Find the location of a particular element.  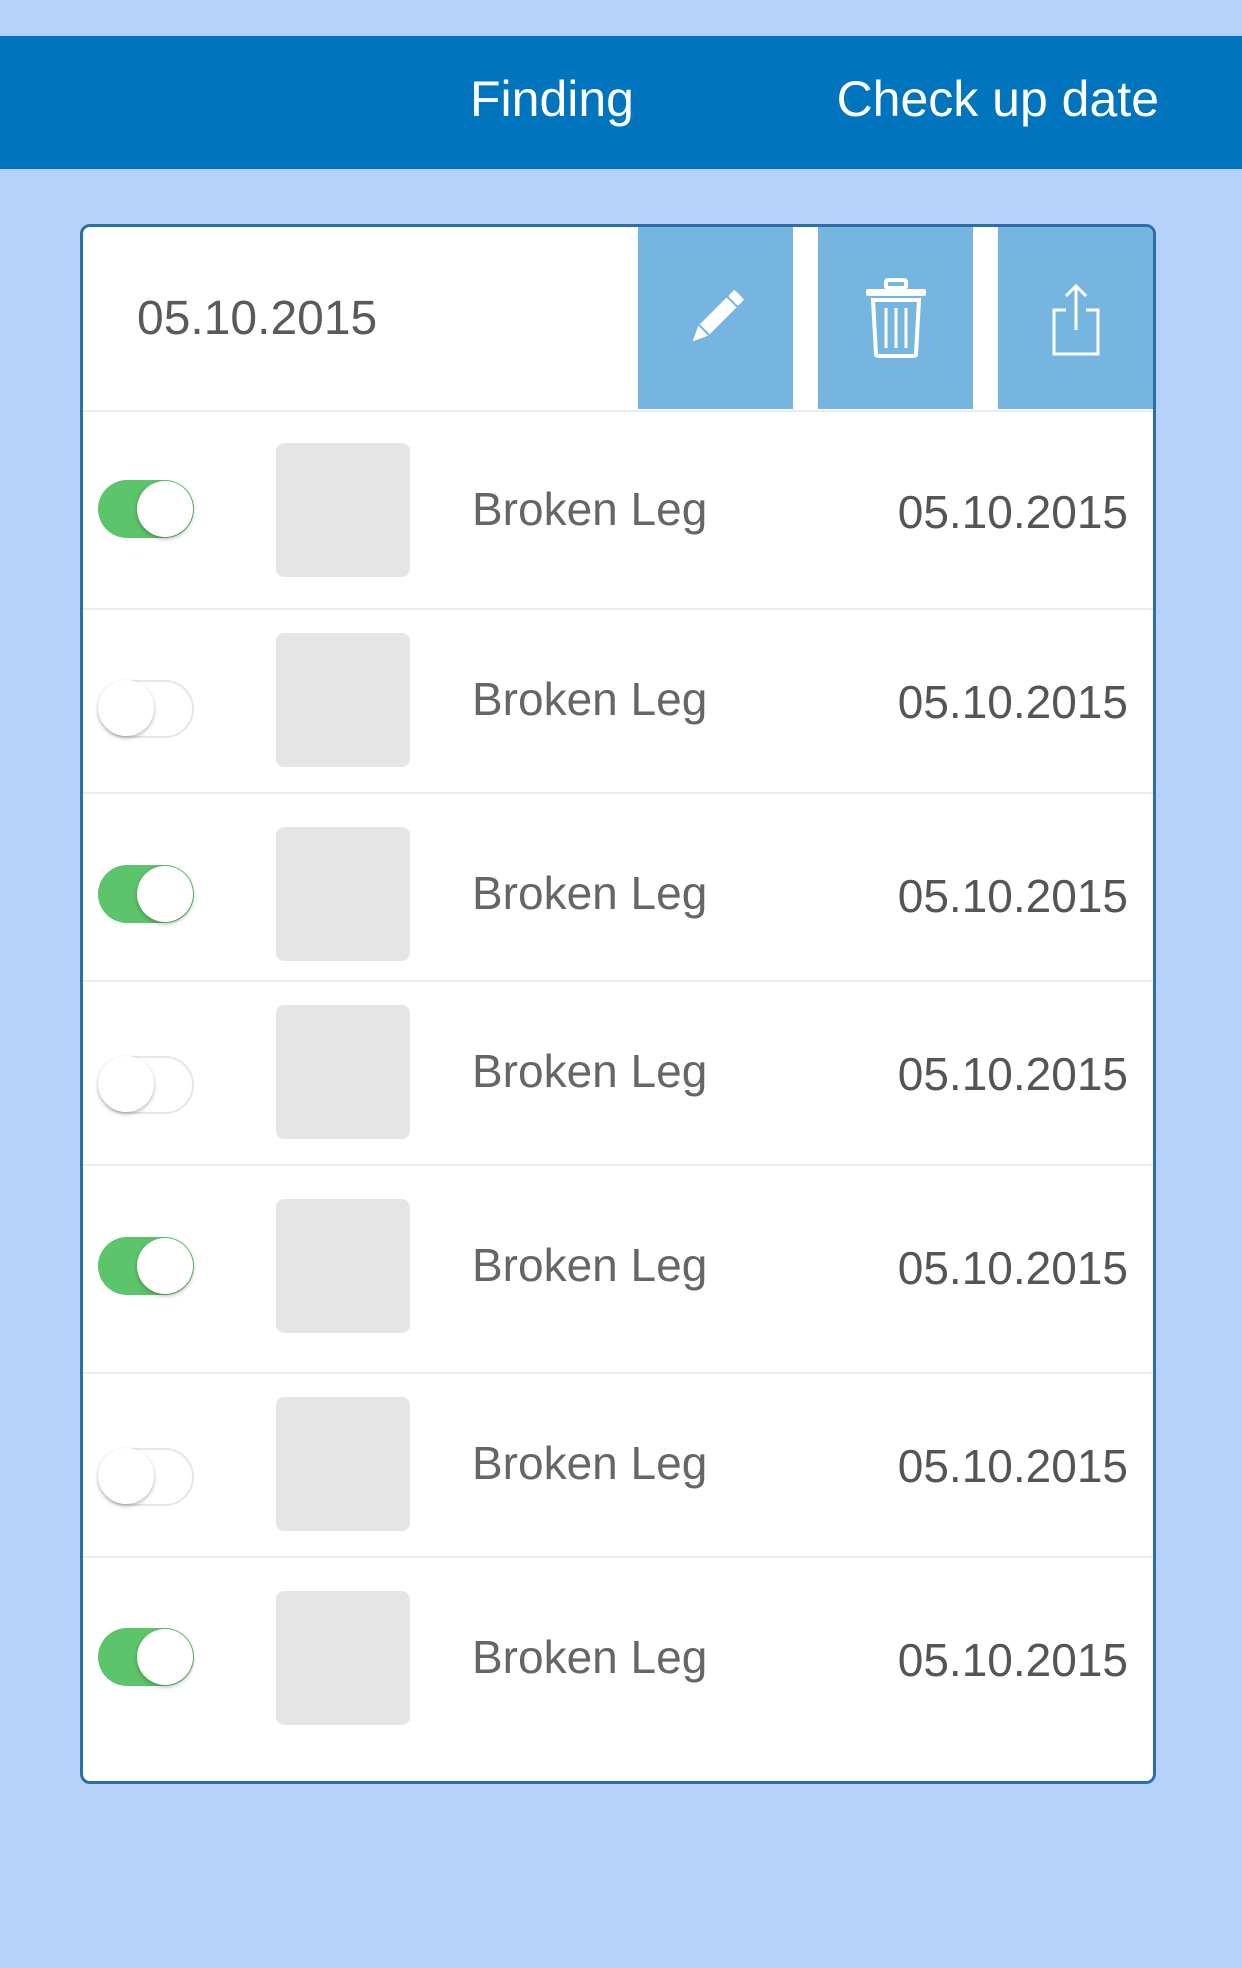

trash-icon is located at coordinates (895, 318).